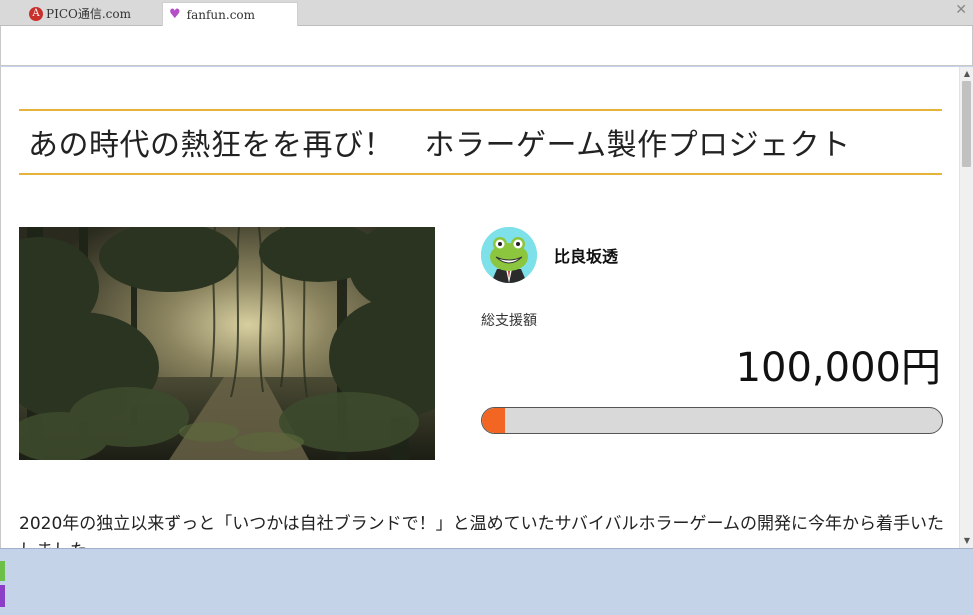 Image resolution: width=973 pixels, height=615 pixels. What do you see at coordinates (712, 420) in the screenshot?
I see `funding-progress-bar` at bounding box center [712, 420].